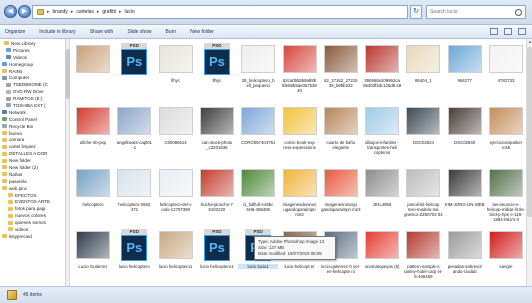 Image resolution: width=532 pixels, height=303 pixels. What do you see at coordinates (15, 32) in the screenshot?
I see `organize-menu: Organize` at bounding box center [15, 32].